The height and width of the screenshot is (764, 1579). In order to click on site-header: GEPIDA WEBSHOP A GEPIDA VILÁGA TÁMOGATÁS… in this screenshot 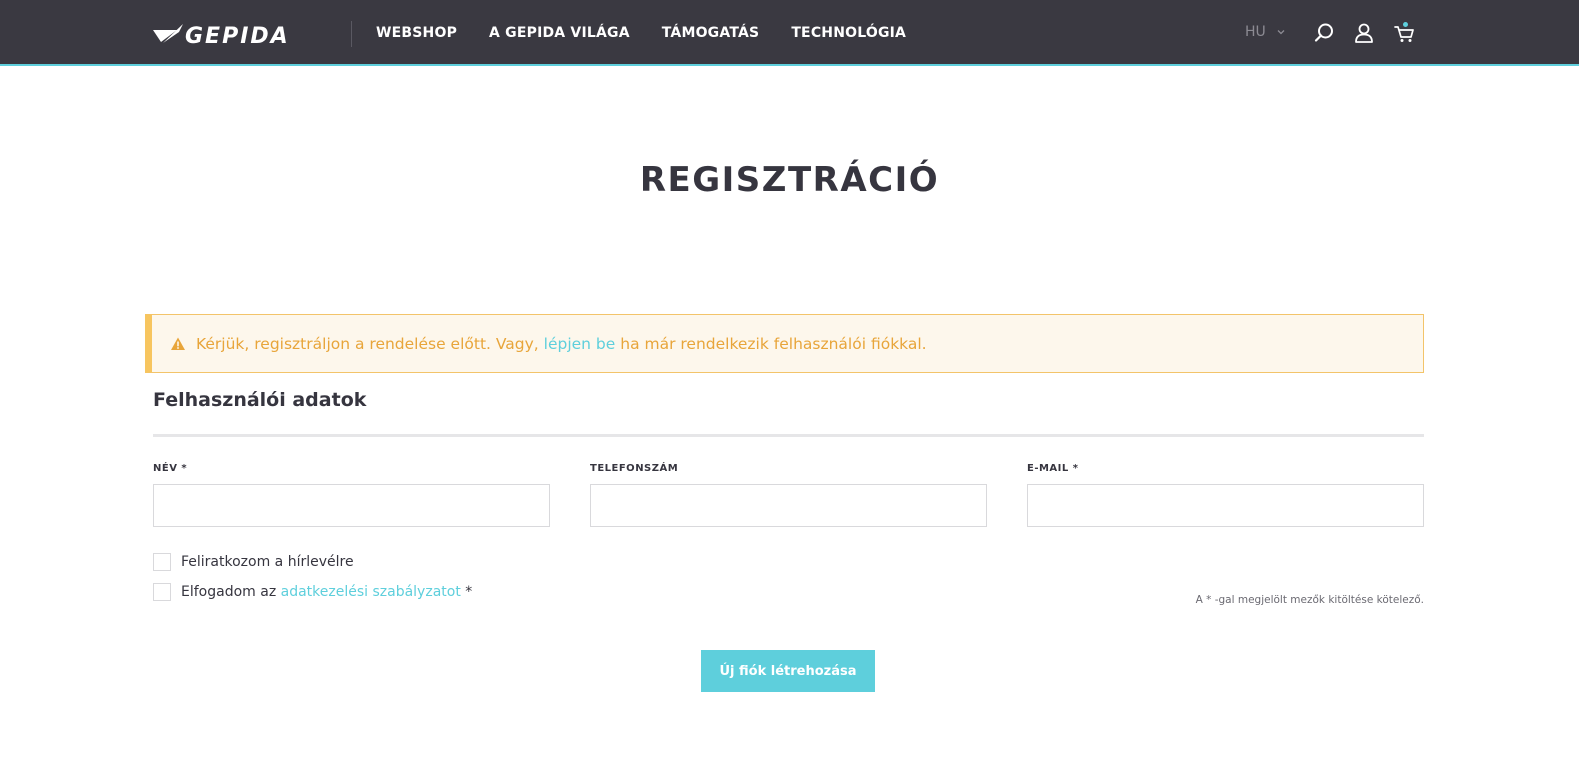, I will do `click(789, 33)`.